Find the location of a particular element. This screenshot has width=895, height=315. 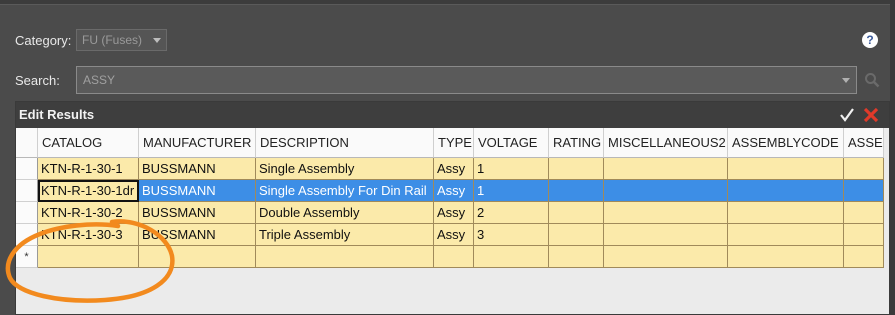

window-top-border is located at coordinates (447, 2).